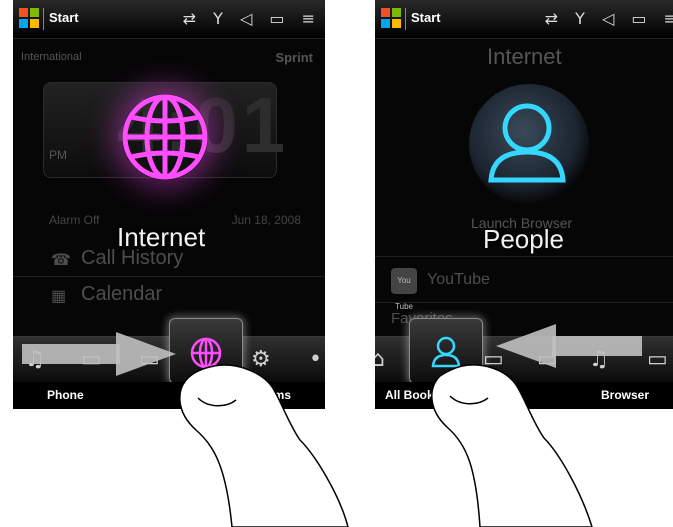 The image size is (673, 527). I want to click on swipe-left-arrow-icon, so click(569, 346).